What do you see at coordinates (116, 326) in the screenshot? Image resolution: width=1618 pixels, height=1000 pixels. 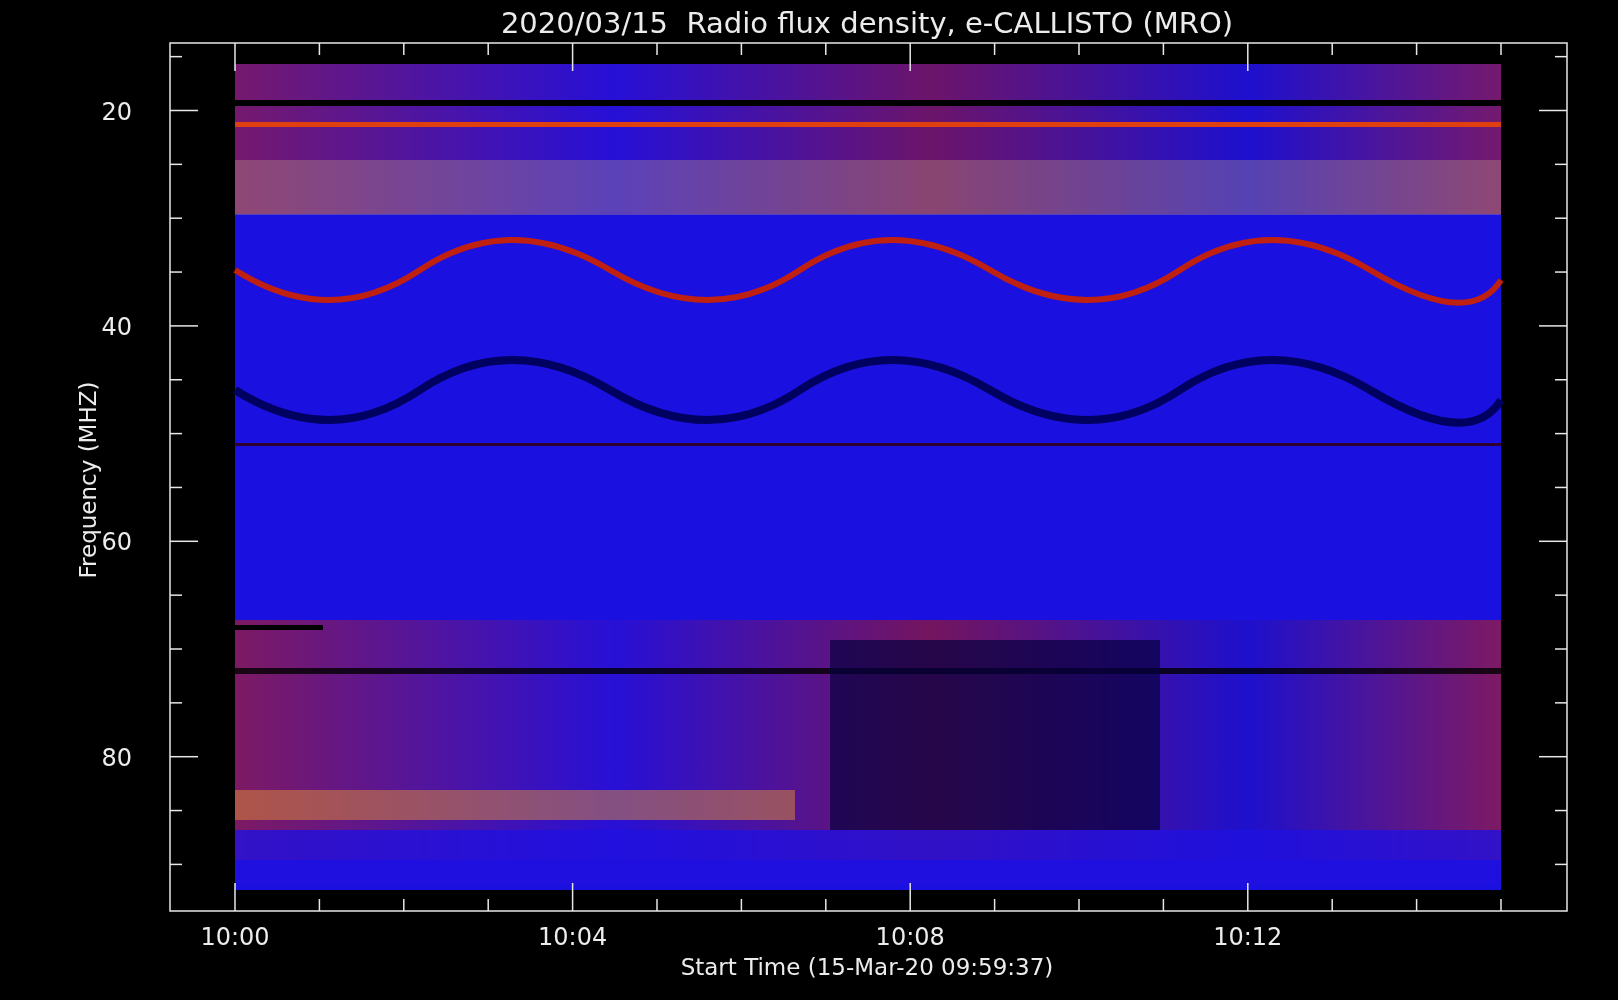 I see `tick-label: 40` at bounding box center [116, 326].